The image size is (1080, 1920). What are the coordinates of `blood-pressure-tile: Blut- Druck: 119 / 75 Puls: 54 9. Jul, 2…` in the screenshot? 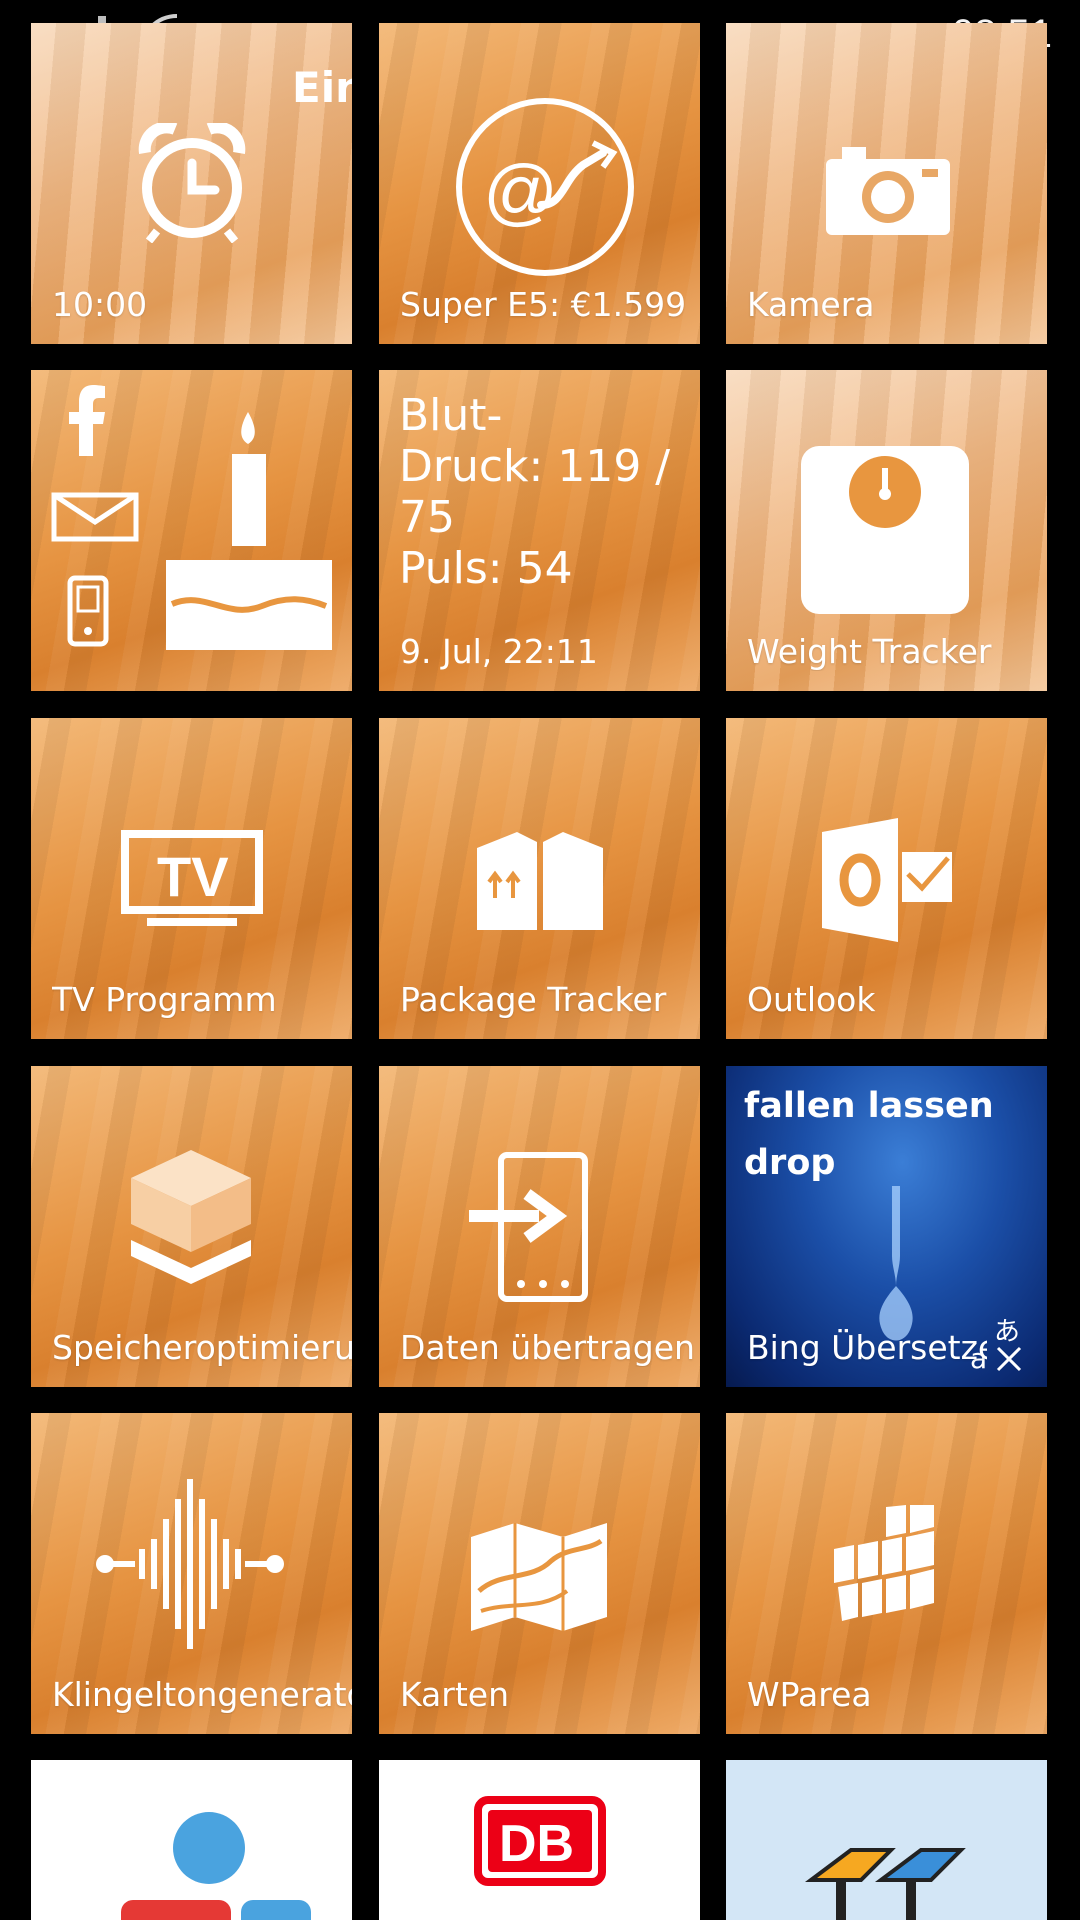 It's located at (539, 530).